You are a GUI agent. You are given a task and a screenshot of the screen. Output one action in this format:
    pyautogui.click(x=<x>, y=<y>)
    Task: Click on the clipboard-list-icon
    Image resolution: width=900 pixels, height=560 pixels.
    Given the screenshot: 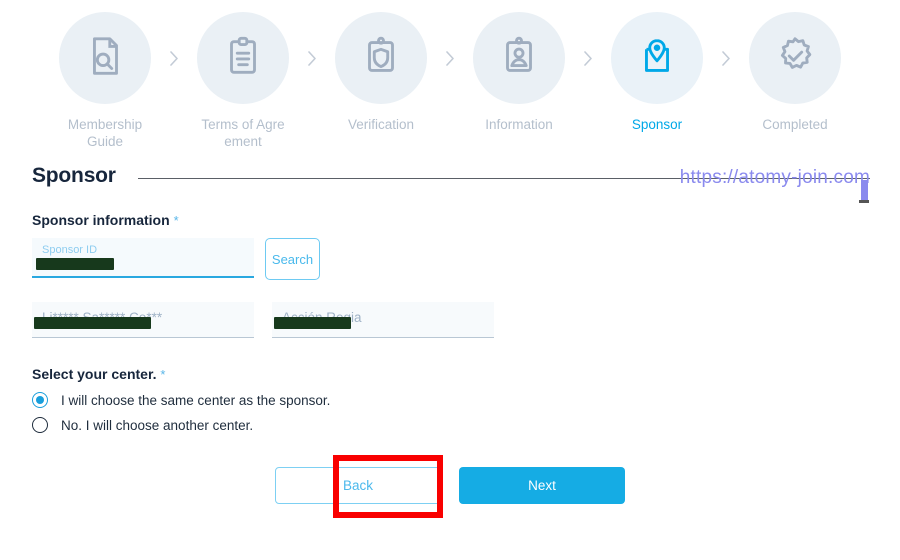 What is the action you would take?
    pyautogui.click(x=243, y=58)
    